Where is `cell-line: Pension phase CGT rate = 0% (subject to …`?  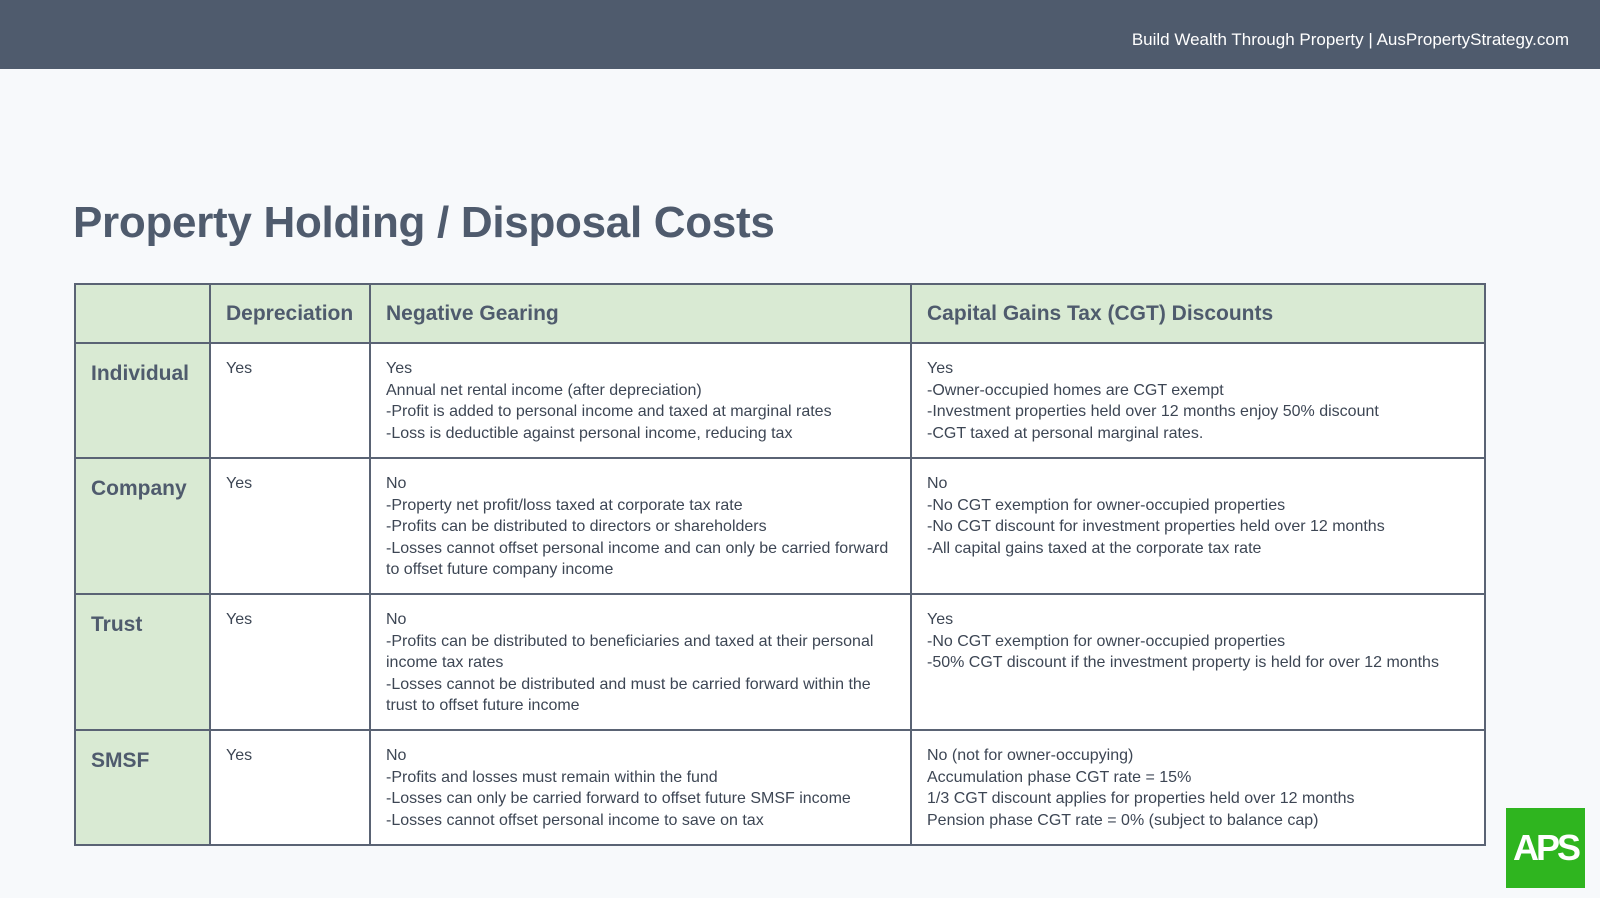 cell-line: Pension phase CGT rate = 0% (subject to … is located at coordinates (1123, 820).